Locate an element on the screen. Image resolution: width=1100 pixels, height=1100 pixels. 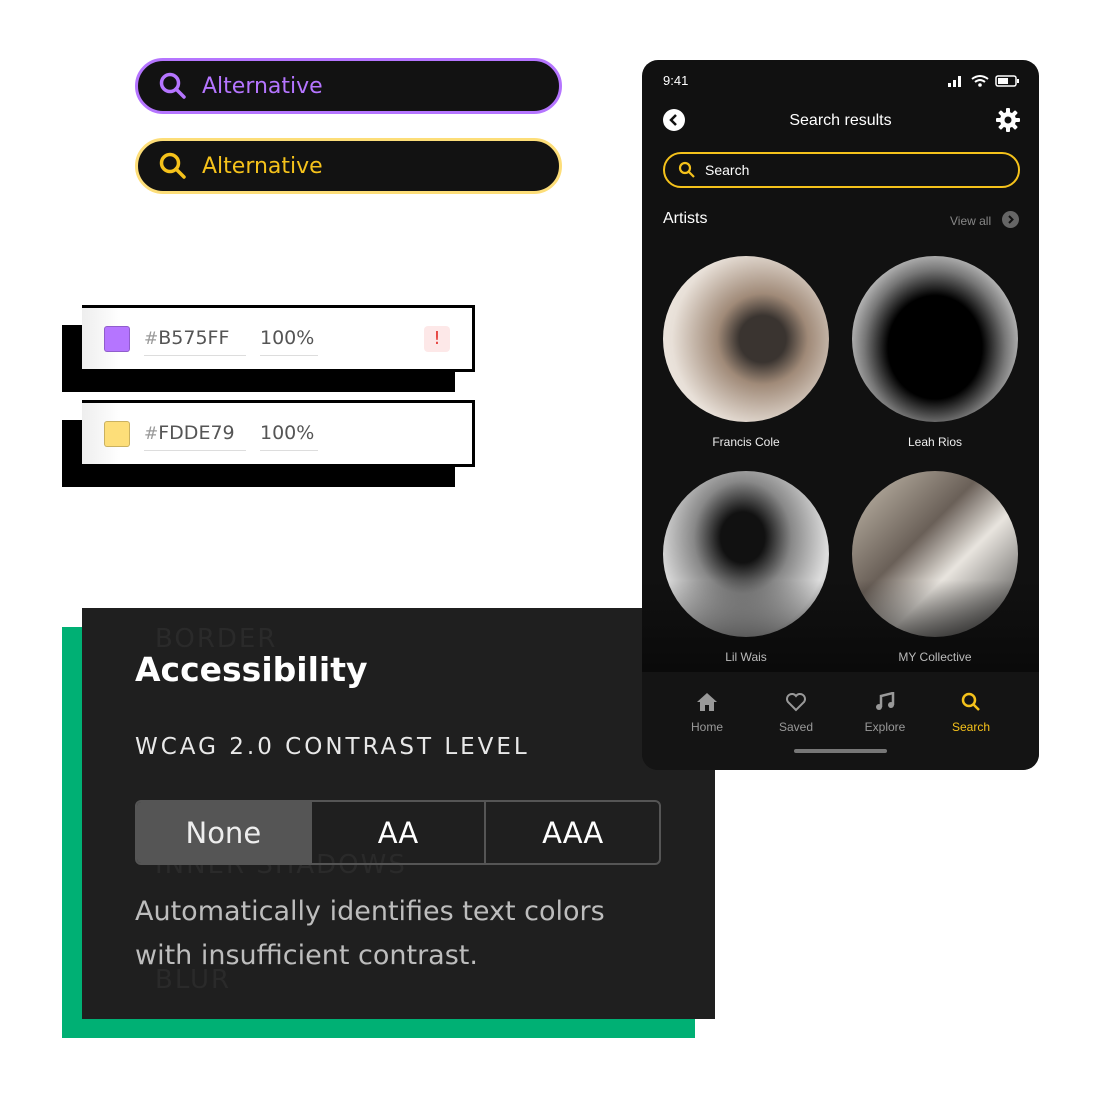
status-time: 9:41 is located at coordinates (676, 80).